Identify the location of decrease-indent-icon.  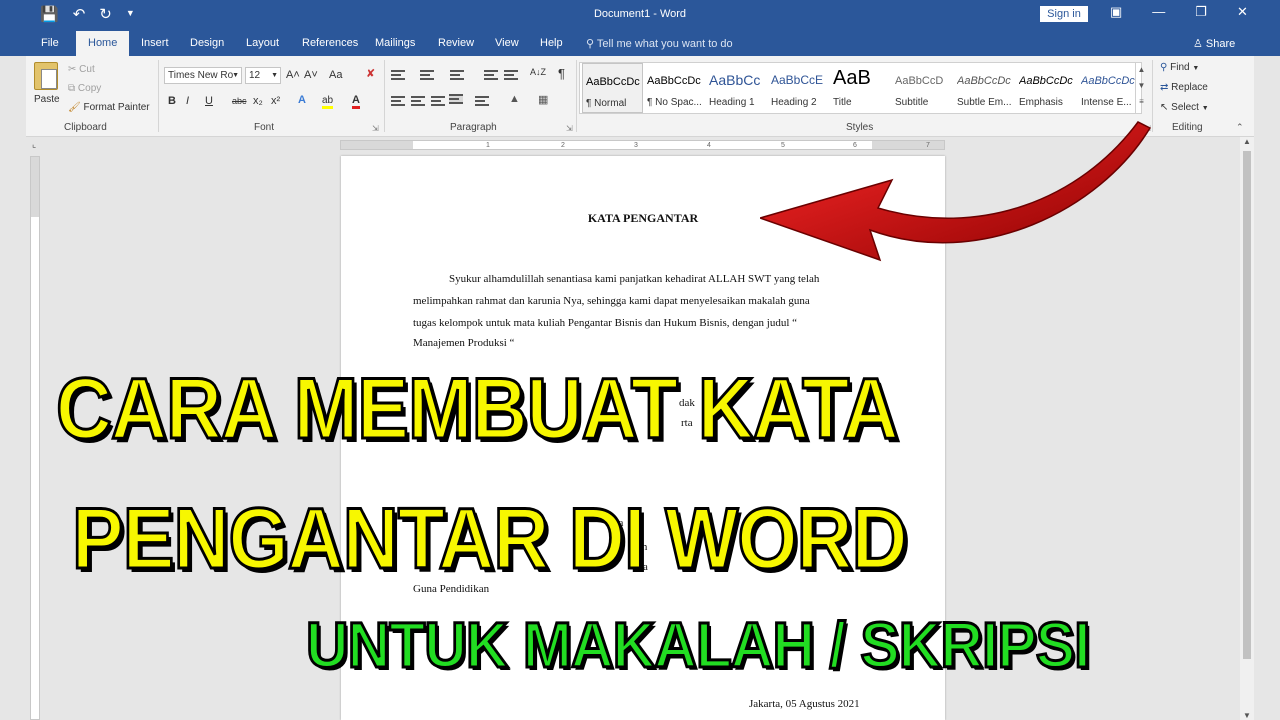
(491, 75).